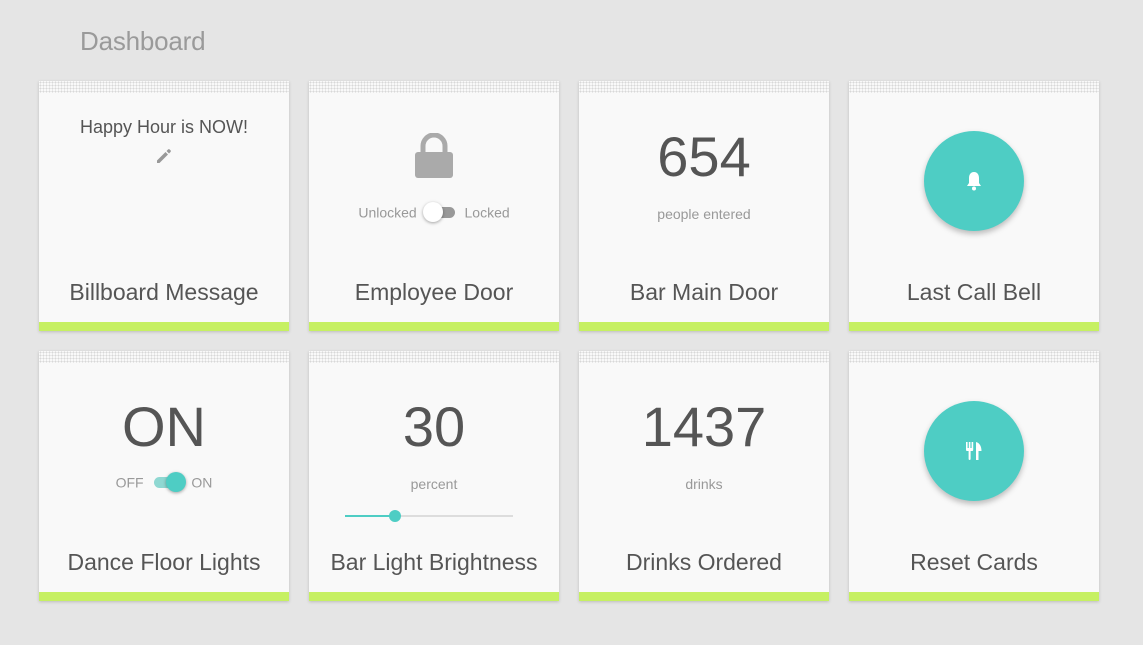 Image resolution: width=1143 pixels, height=645 pixels. What do you see at coordinates (974, 292) in the screenshot?
I see `card-label: Last Call Bell` at bounding box center [974, 292].